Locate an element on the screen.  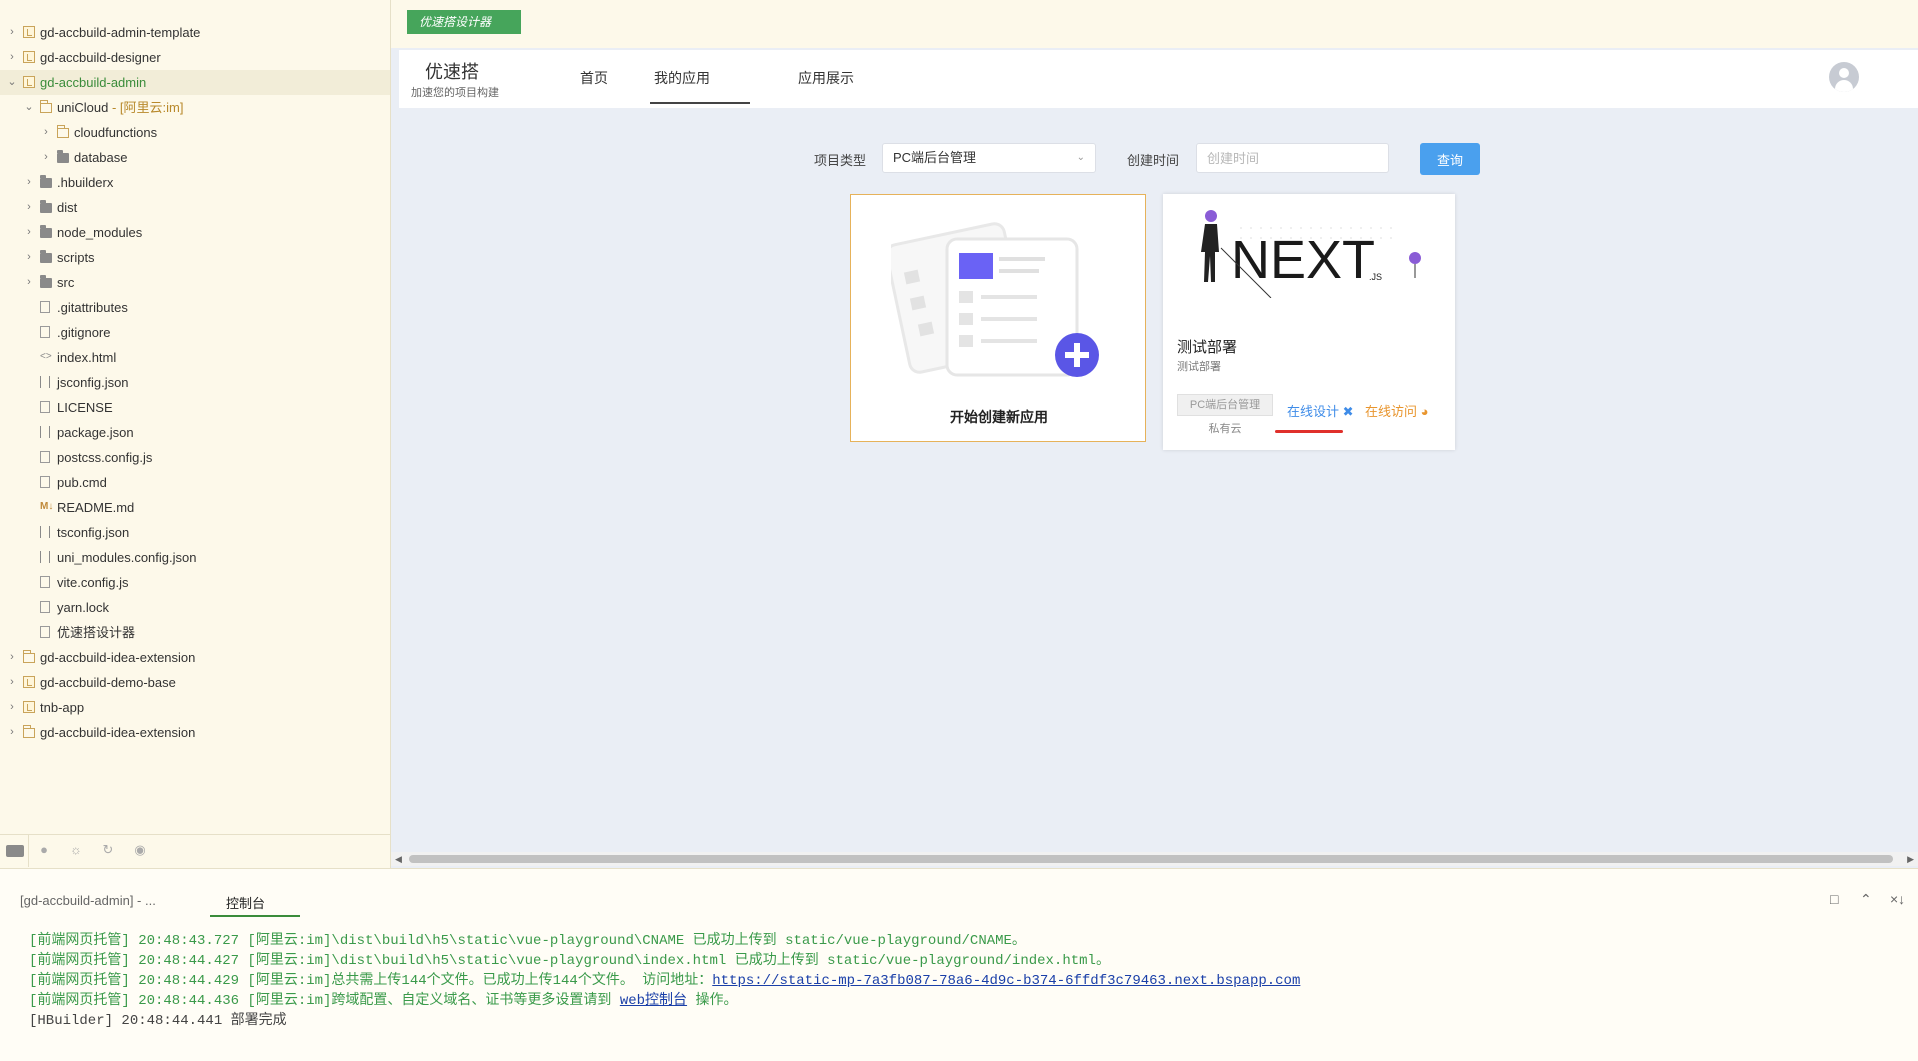
project-type-select: PC端后台管理 ⌄ is located at coordinates (989, 158).